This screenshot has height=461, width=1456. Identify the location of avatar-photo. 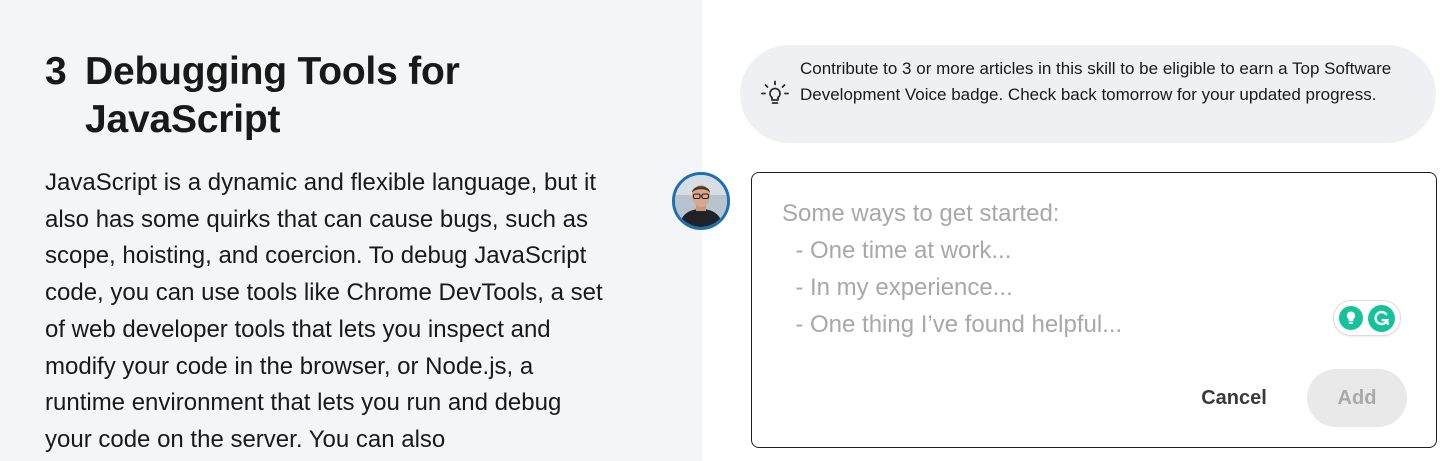
(701, 201).